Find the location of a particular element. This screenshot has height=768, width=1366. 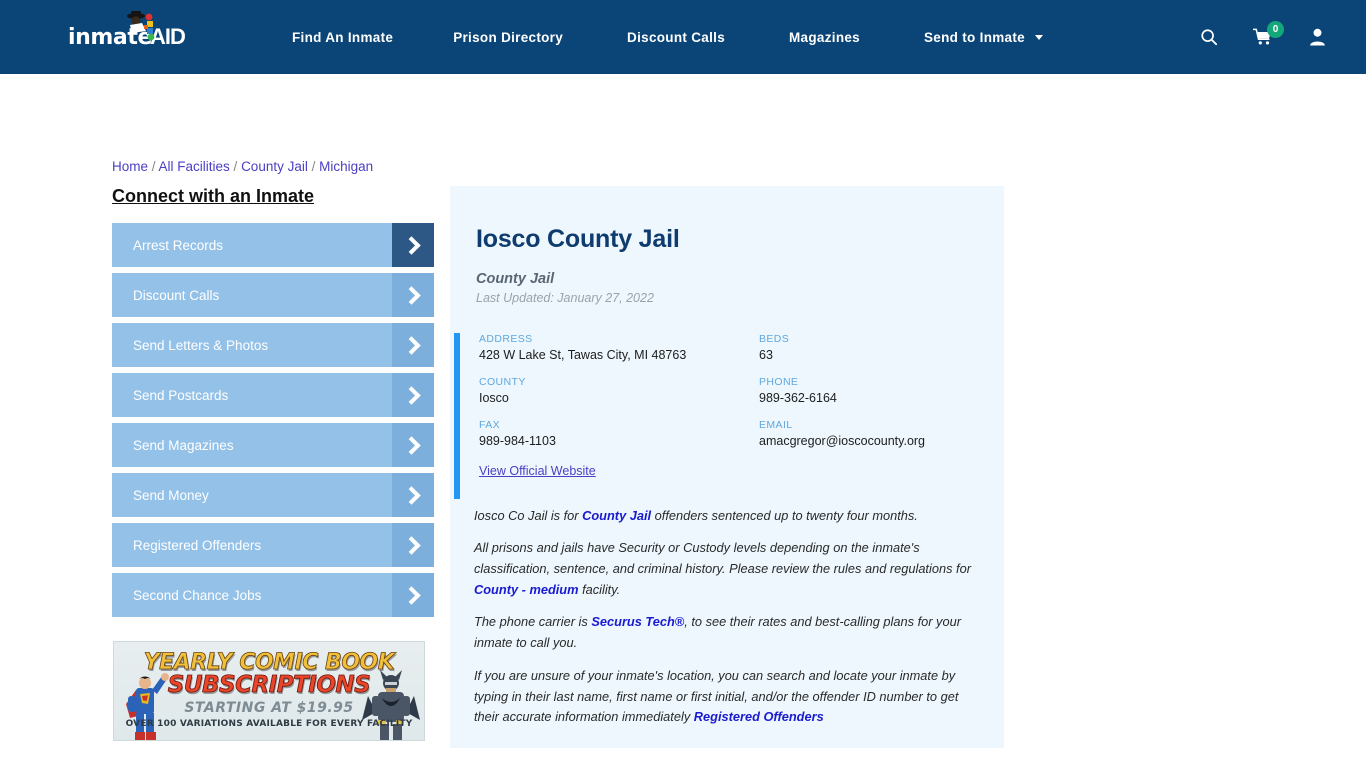

nav-item-magazines: Magazines is located at coordinates (824, 37).